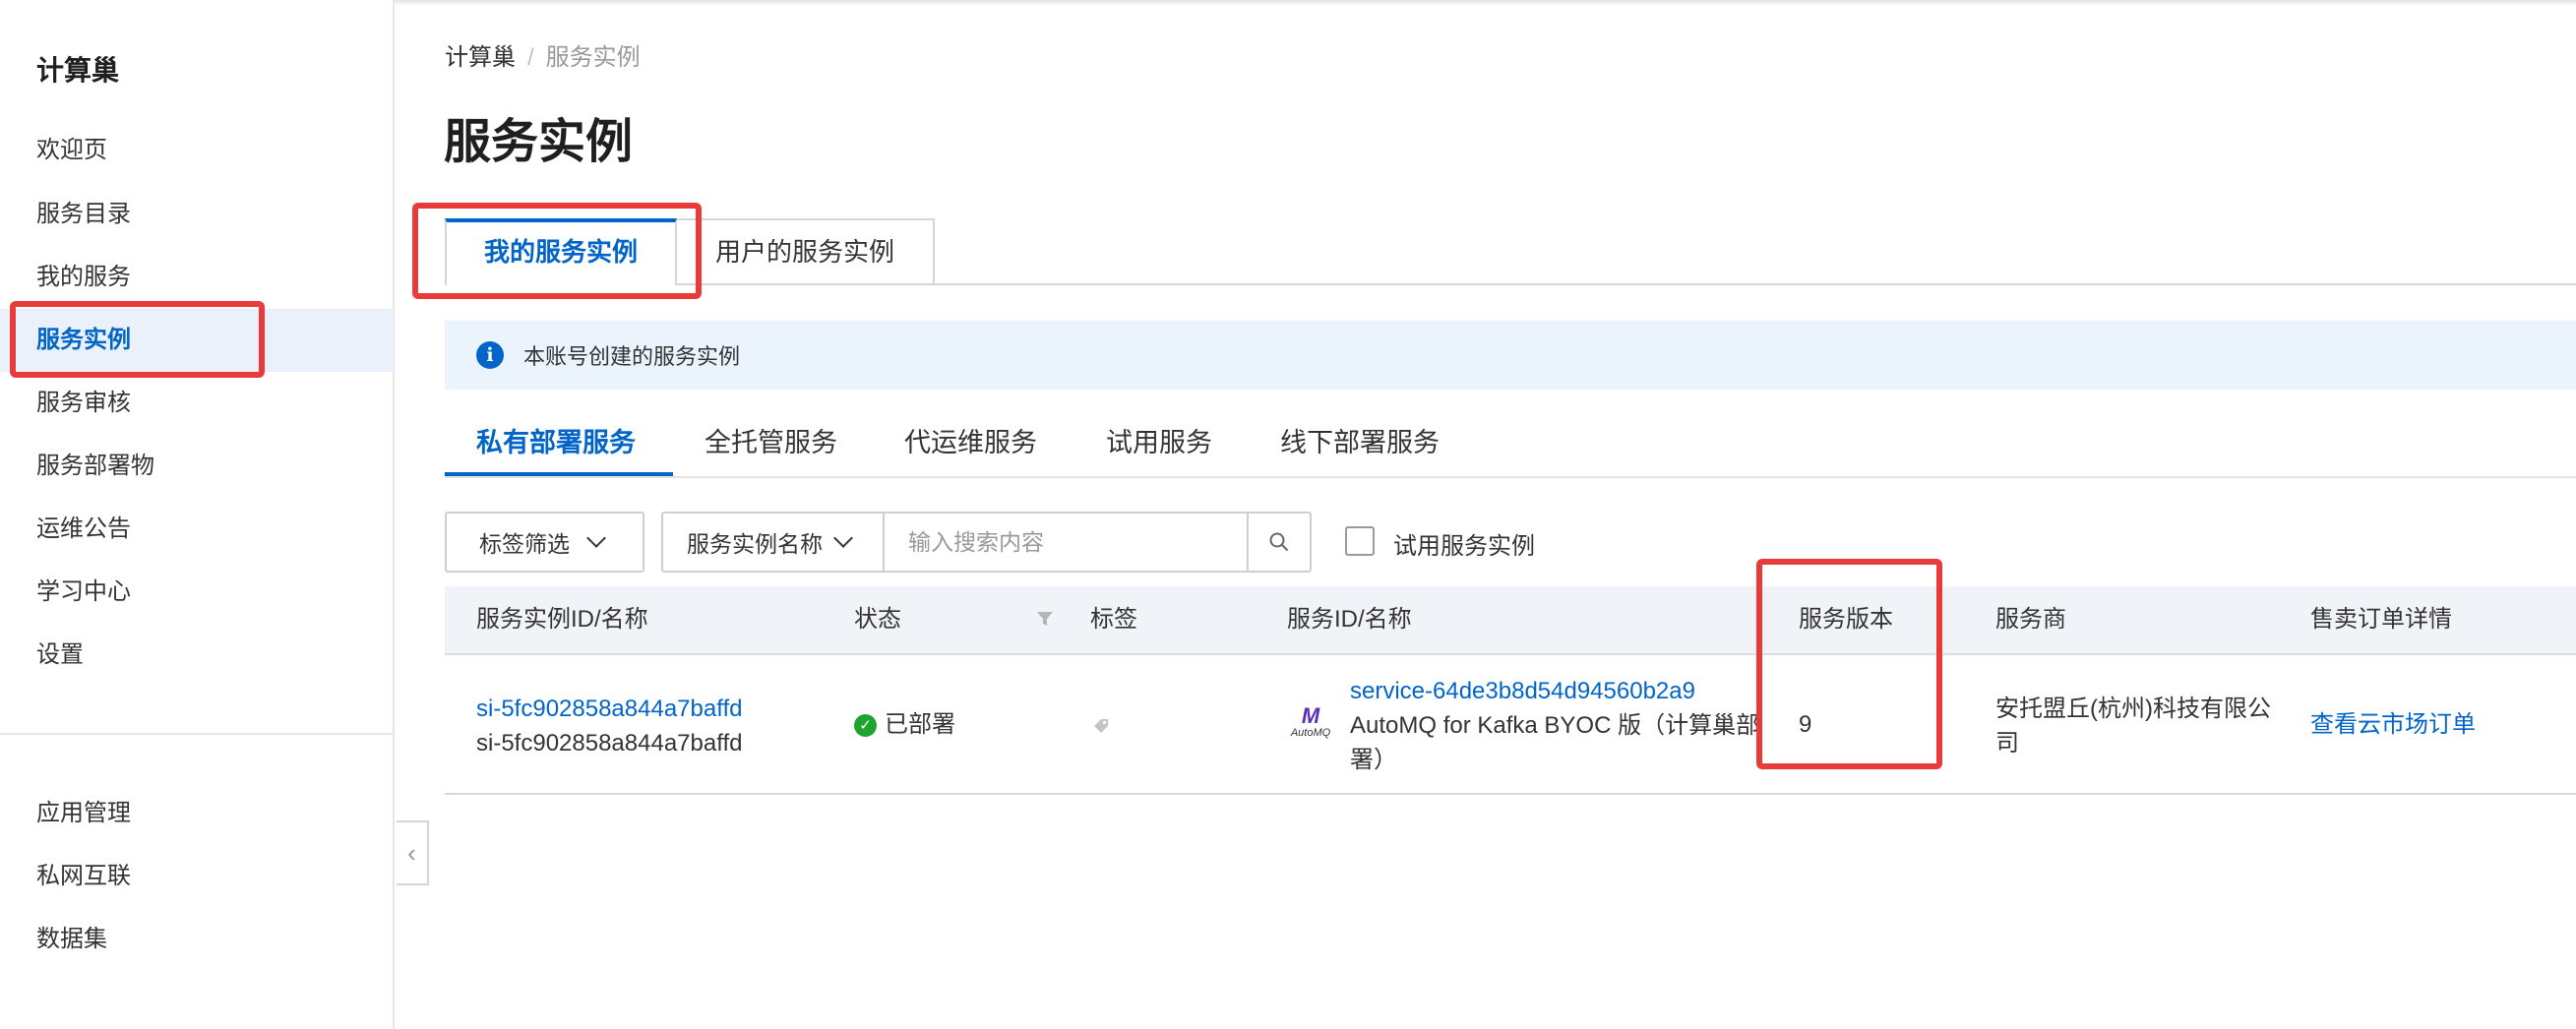 The width and height of the screenshot is (2576, 1029). I want to click on search-field-select: 服务实例名称, so click(774, 542).